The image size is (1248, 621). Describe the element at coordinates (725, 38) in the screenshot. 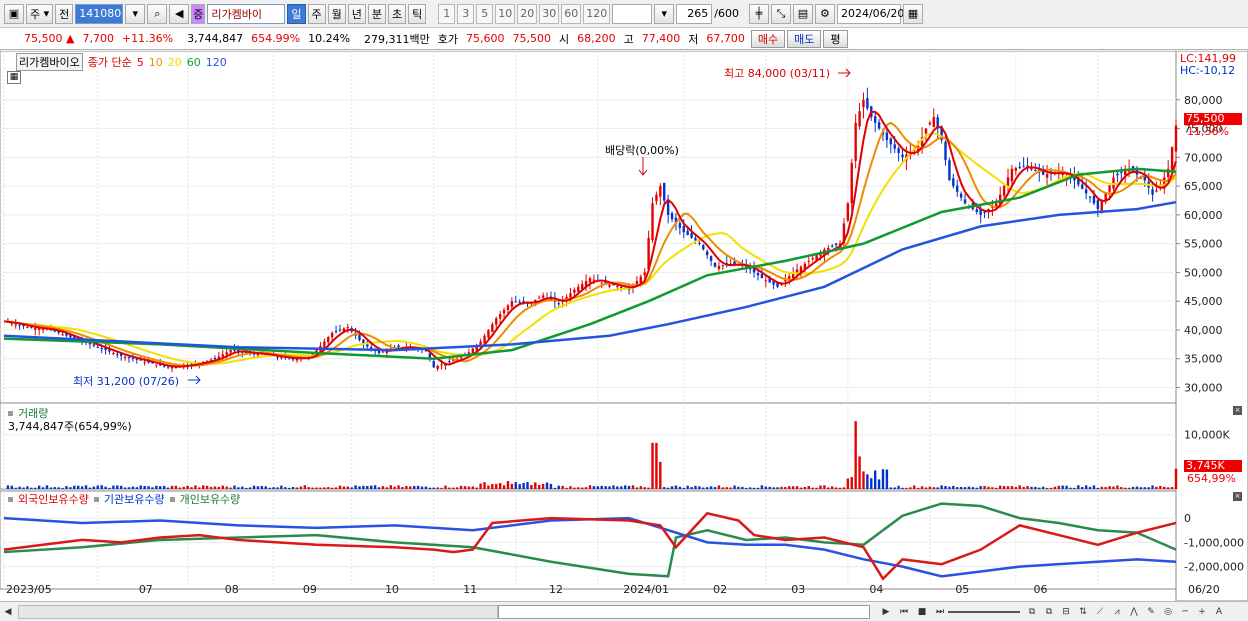

I see `low-value: 67,700` at that location.